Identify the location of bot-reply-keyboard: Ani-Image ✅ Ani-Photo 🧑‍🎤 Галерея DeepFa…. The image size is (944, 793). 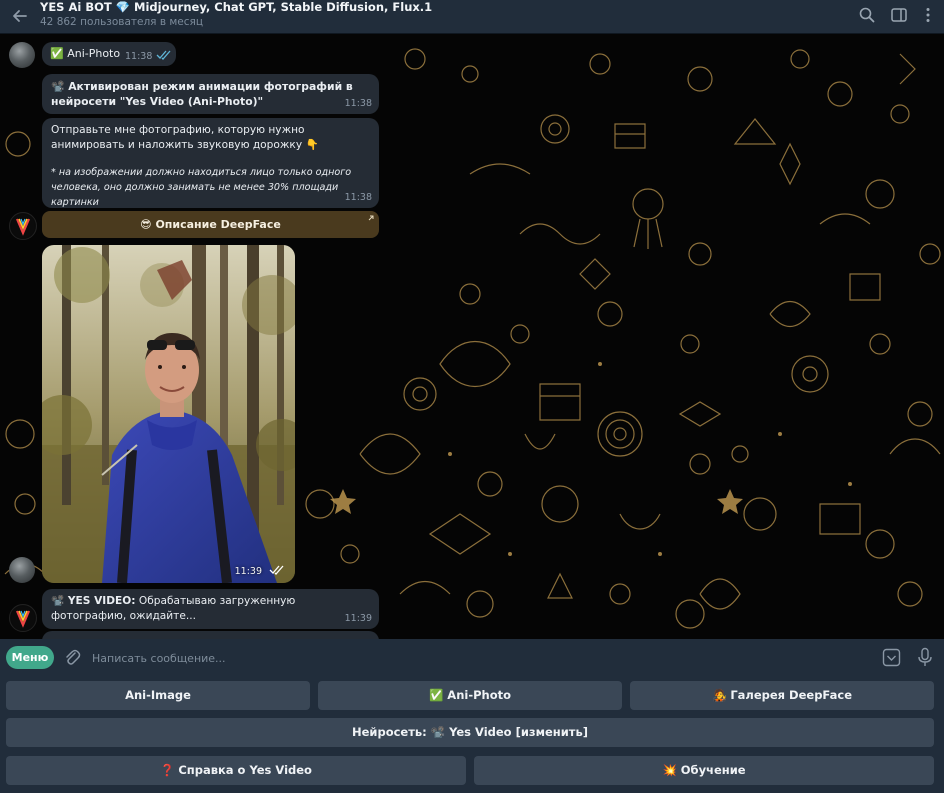
(472, 734).